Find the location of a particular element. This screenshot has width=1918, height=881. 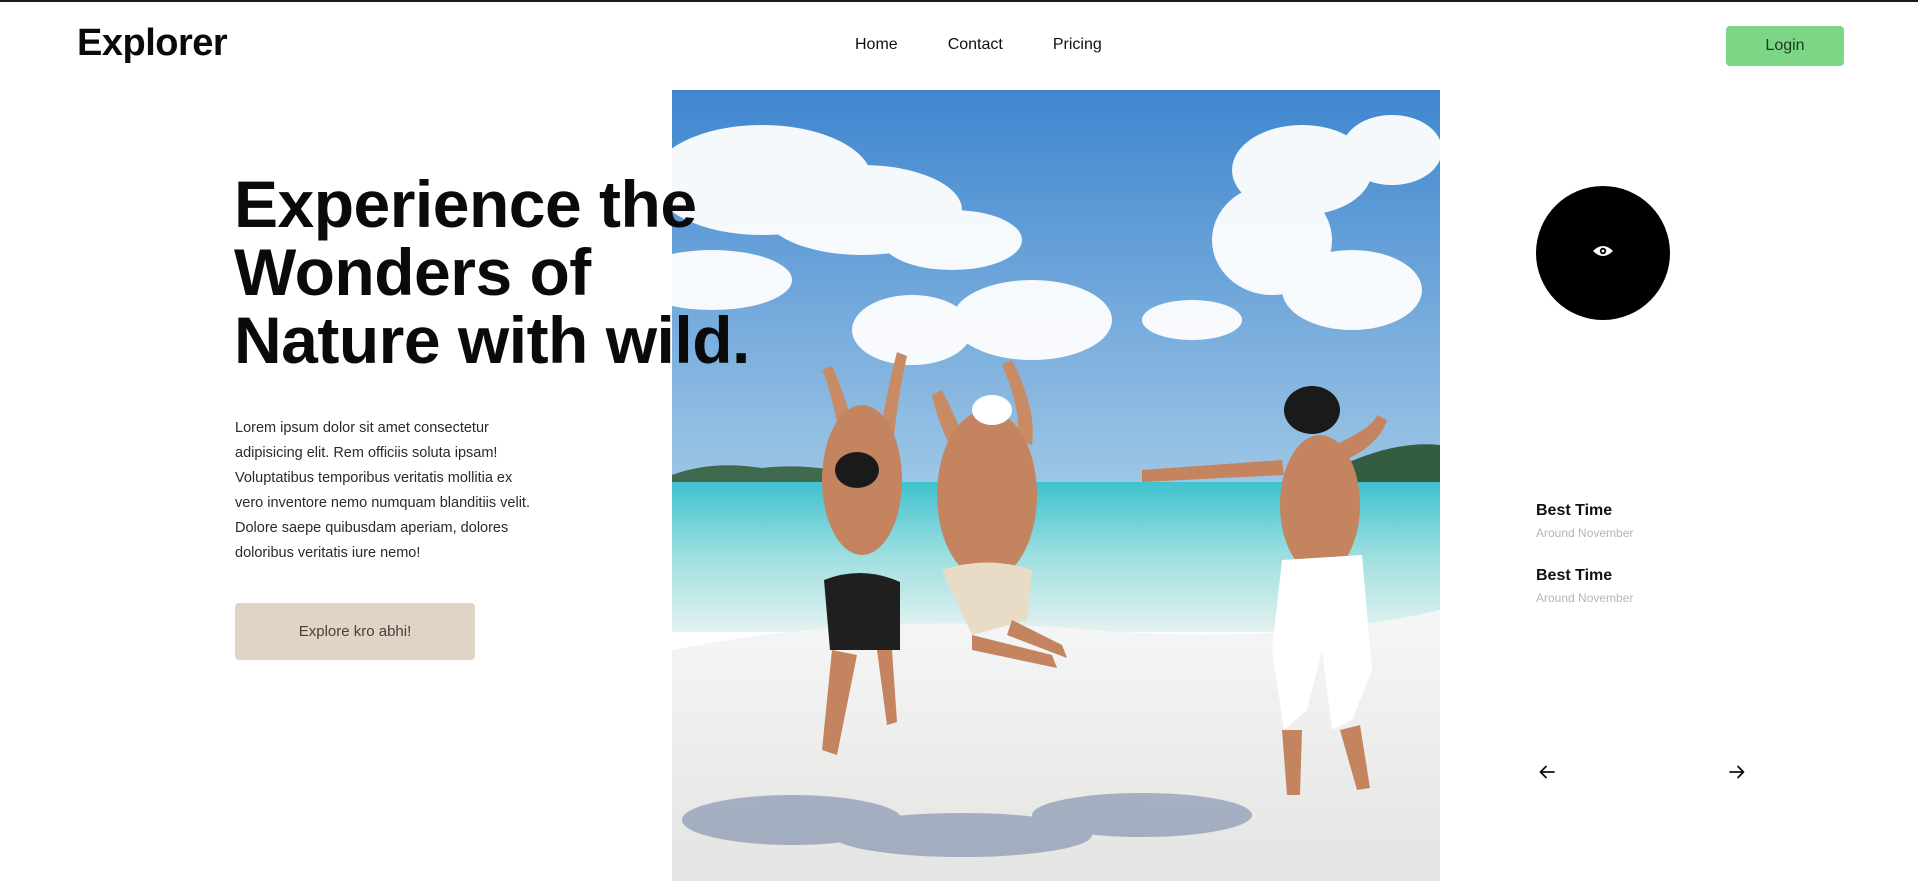

login-button: Login is located at coordinates (1785, 46).